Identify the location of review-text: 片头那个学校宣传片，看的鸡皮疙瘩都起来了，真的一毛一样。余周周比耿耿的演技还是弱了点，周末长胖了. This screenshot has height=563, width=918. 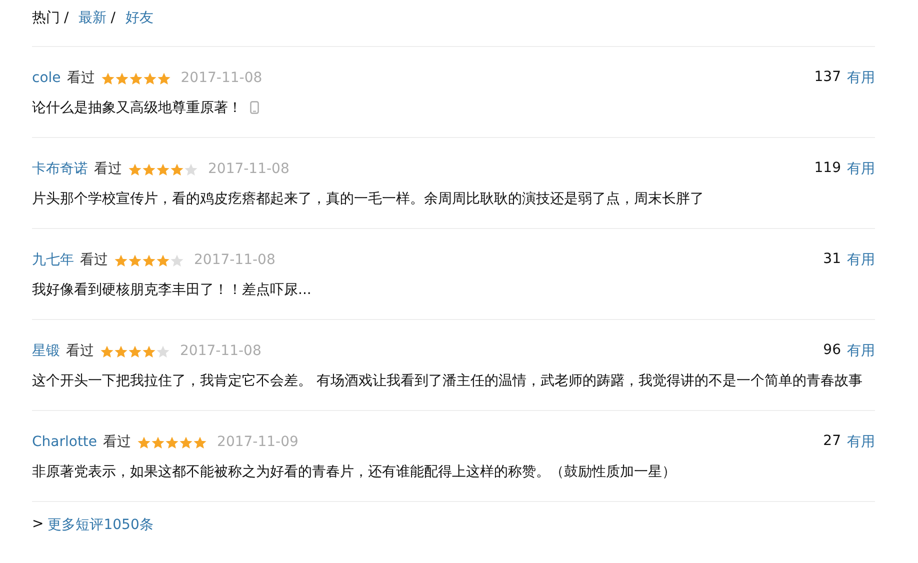
(368, 199).